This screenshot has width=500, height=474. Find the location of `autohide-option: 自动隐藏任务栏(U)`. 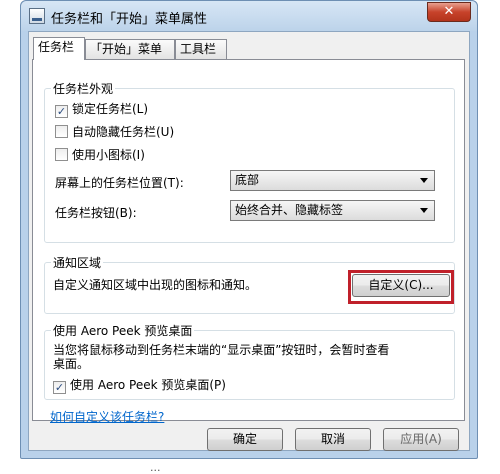

autohide-option: 自动隐藏任务栏(U) is located at coordinates (114, 131).